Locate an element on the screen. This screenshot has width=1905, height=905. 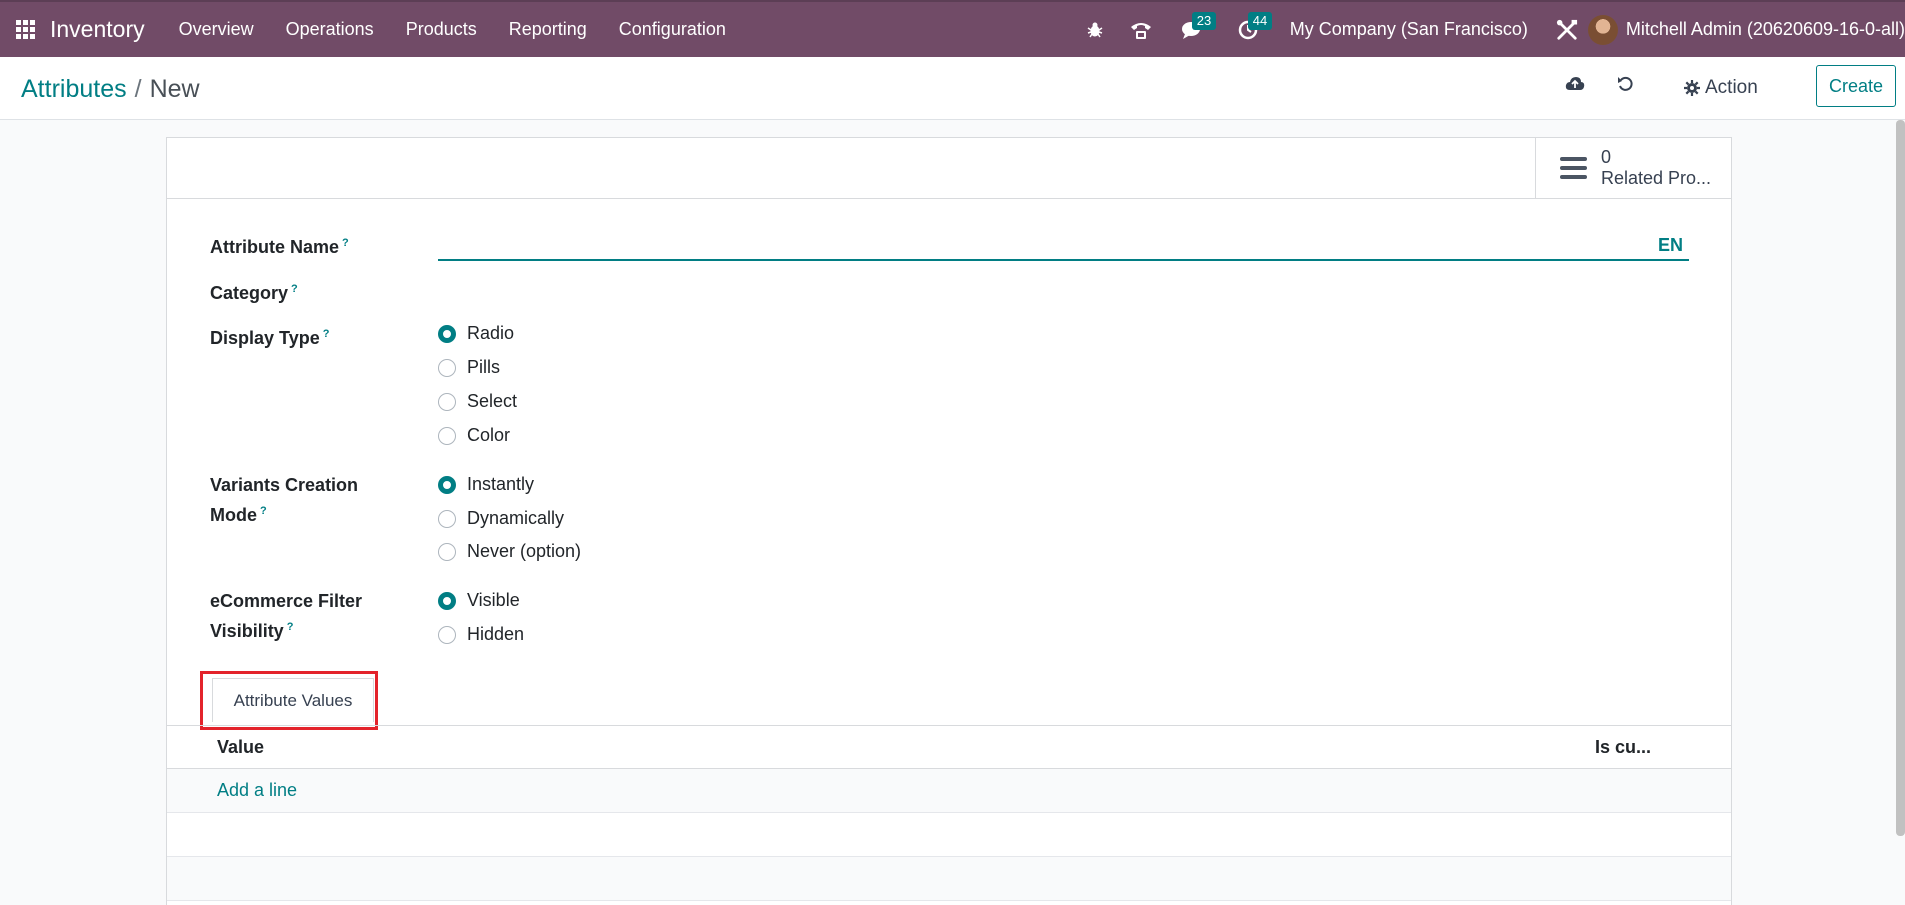
messages-icon: 23 is located at coordinates (1192, 29).